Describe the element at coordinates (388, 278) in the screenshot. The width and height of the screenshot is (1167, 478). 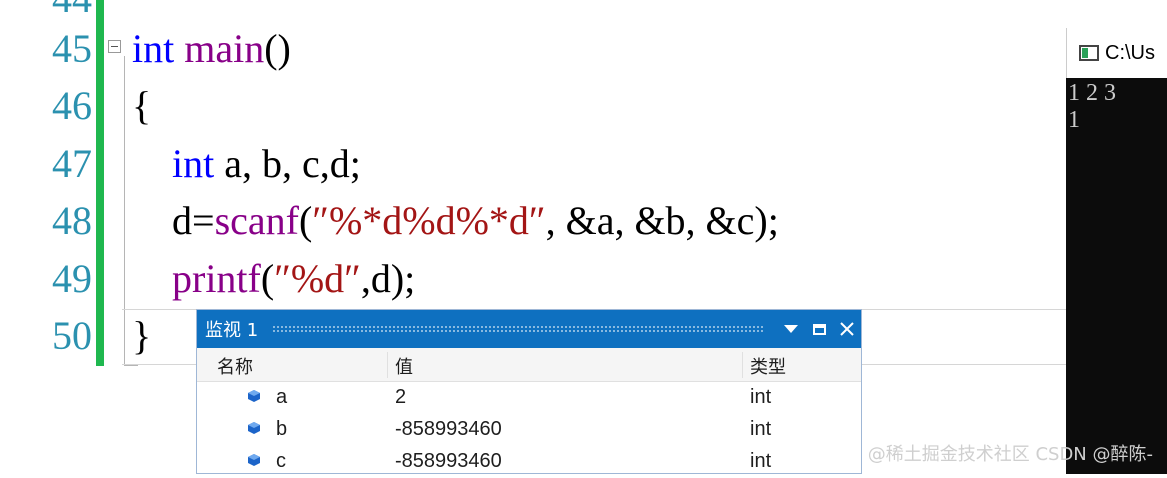
I see `code-text: ,d);` at that location.